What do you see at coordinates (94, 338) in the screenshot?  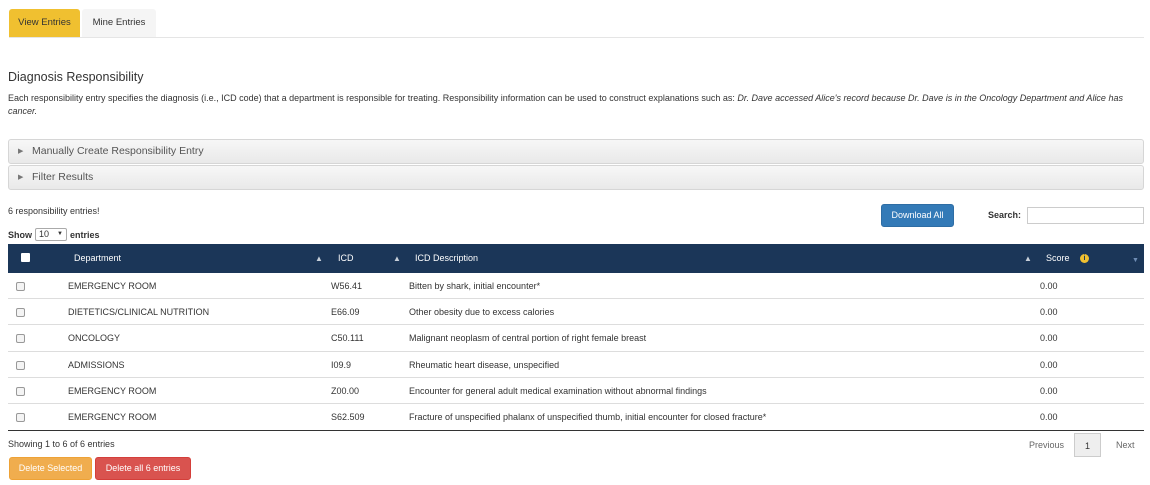 I see `cell-department: ONCOLOGY` at bounding box center [94, 338].